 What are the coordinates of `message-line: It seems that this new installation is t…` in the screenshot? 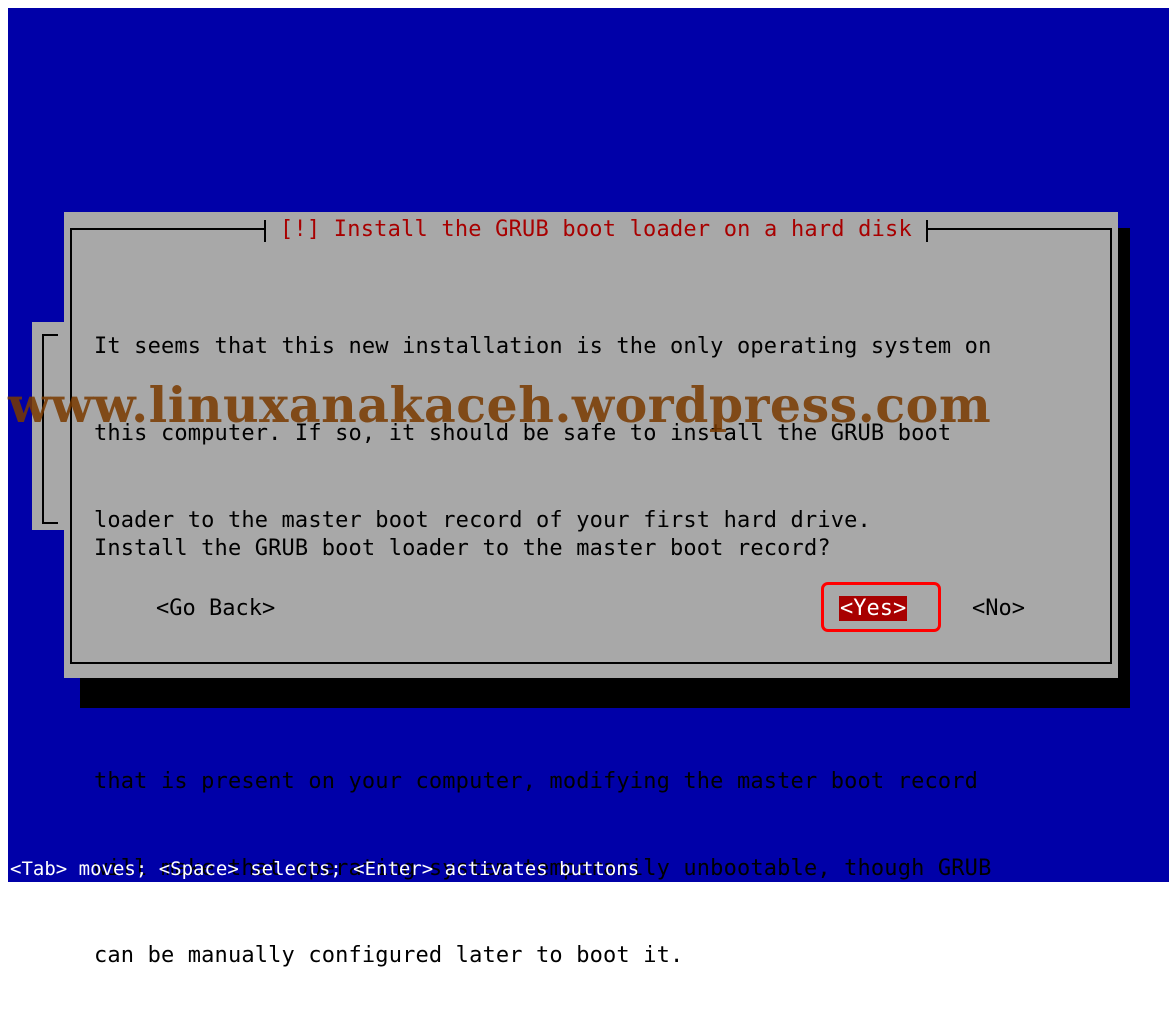 It's located at (543, 346).